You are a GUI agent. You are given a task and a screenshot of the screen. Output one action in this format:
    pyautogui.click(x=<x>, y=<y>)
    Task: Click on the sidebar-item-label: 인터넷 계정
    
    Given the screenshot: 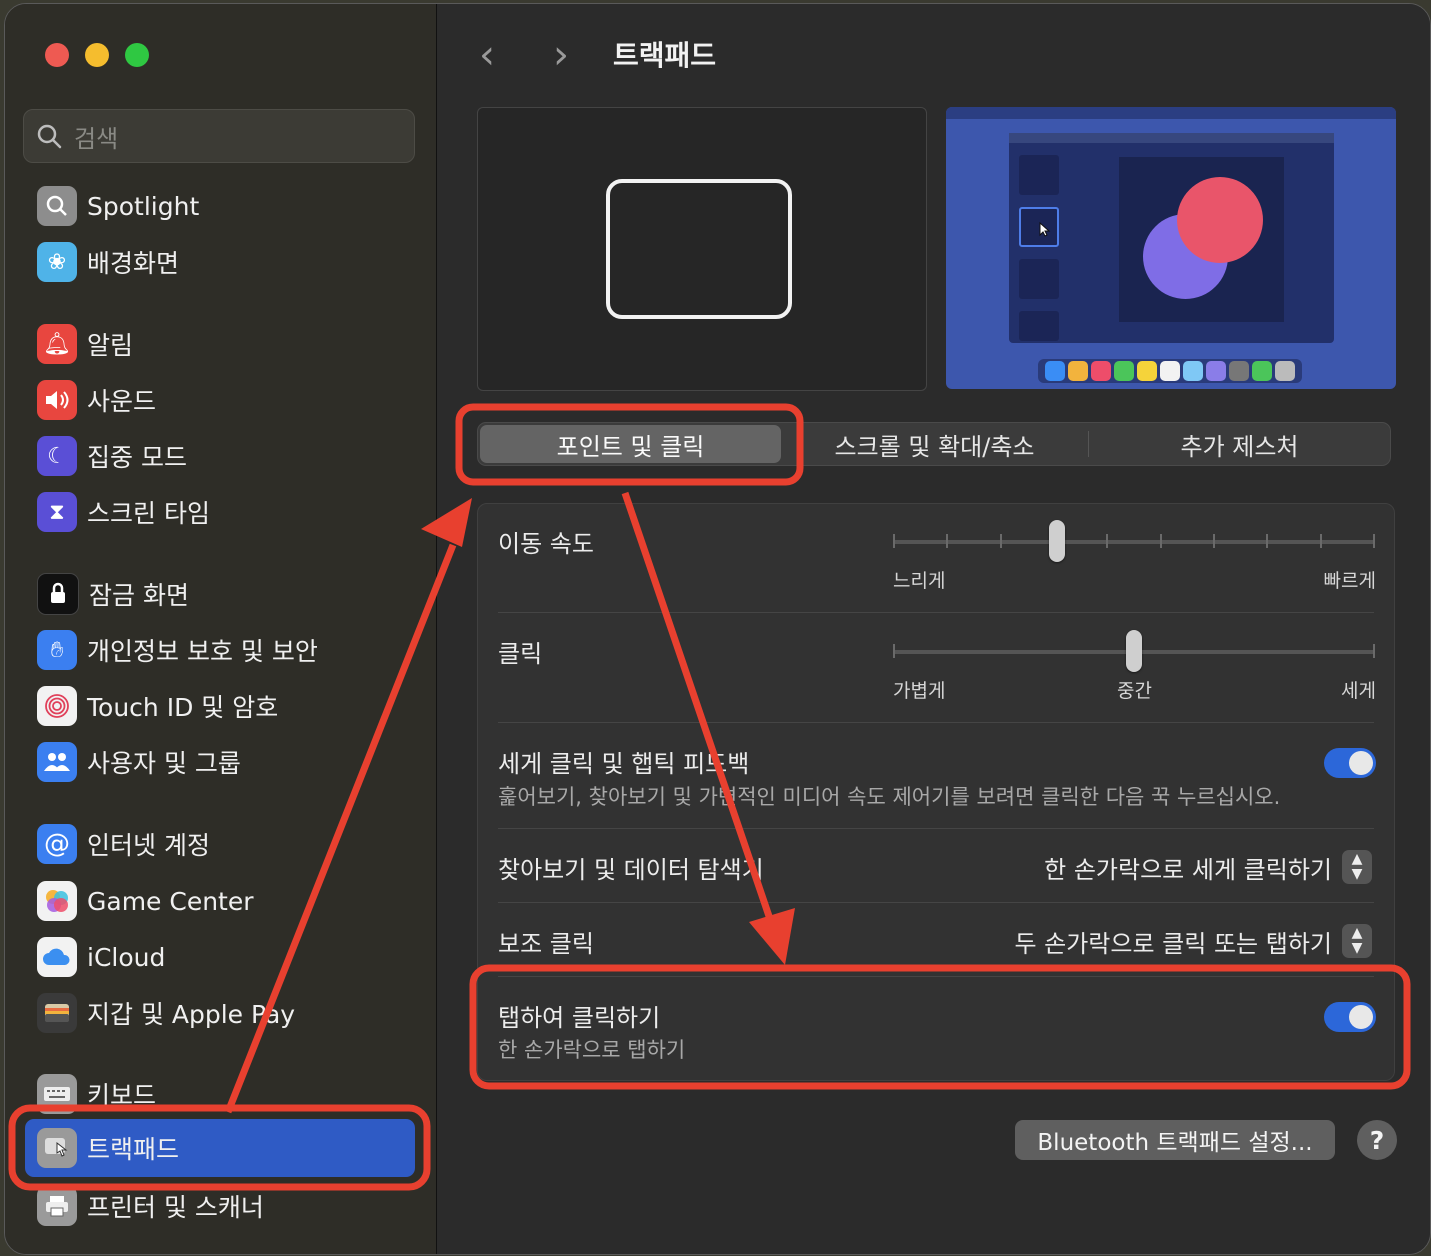 What is the action you would take?
    pyautogui.click(x=148, y=845)
    